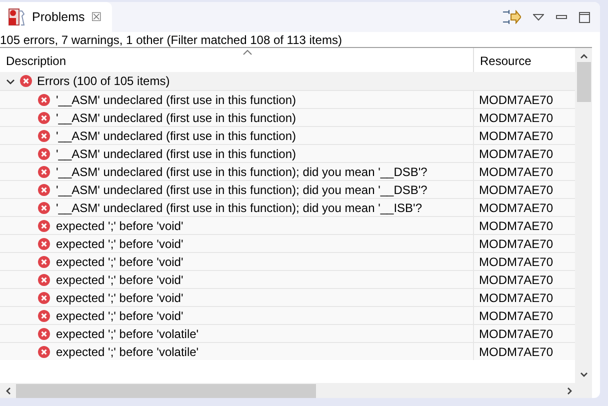  I want to click on column-header: Description, so click(236, 60).